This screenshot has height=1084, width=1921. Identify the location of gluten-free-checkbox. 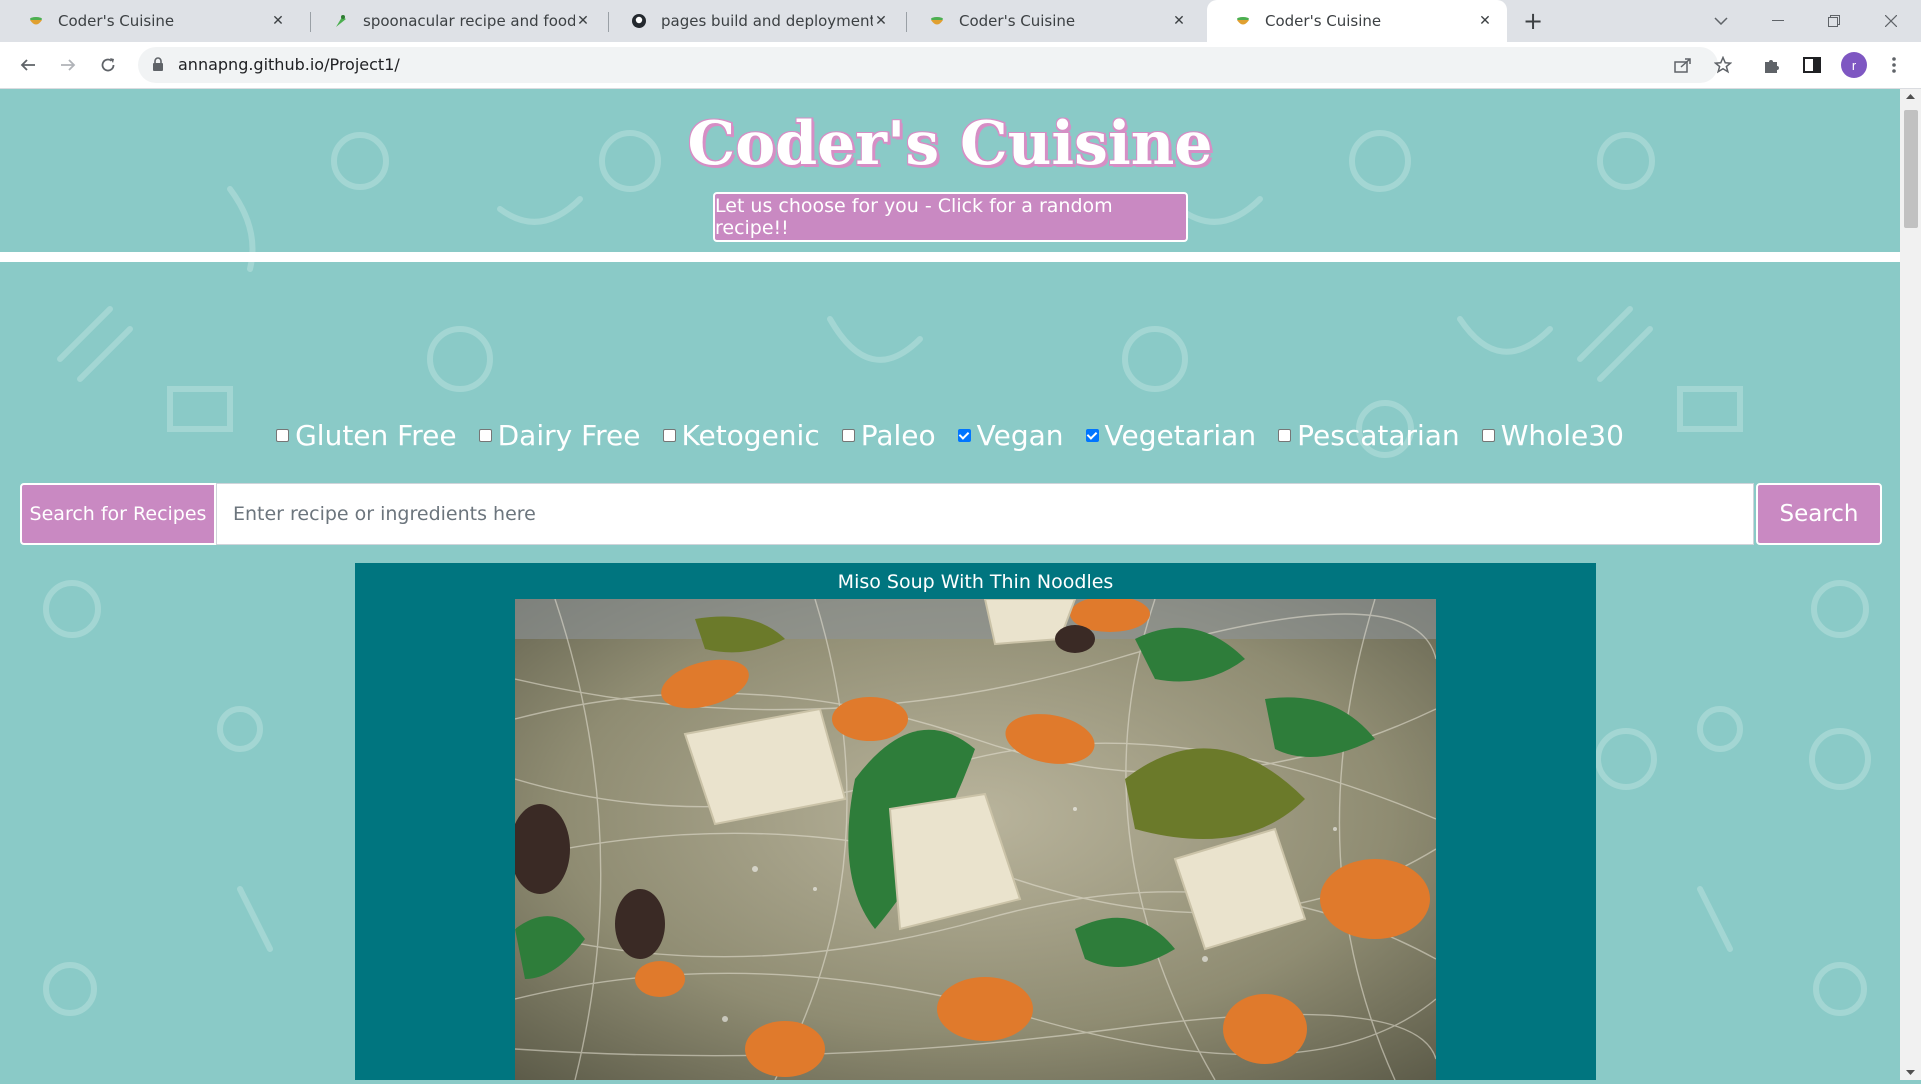
(283, 435).